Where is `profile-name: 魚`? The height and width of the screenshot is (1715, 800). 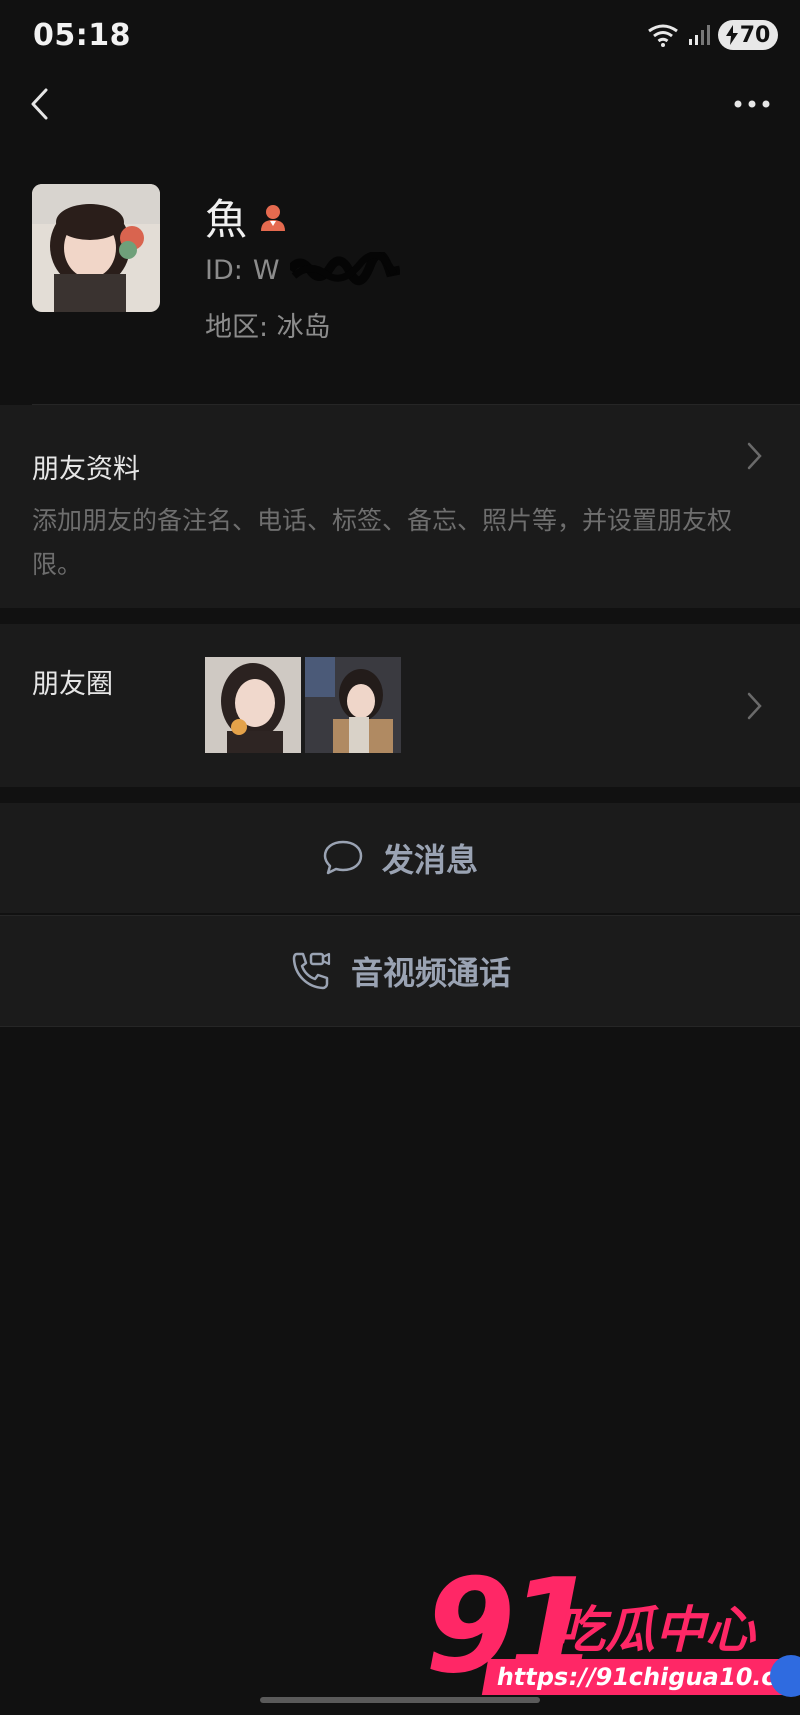 profile-name: 魚 is located at coordinates (226, 219).